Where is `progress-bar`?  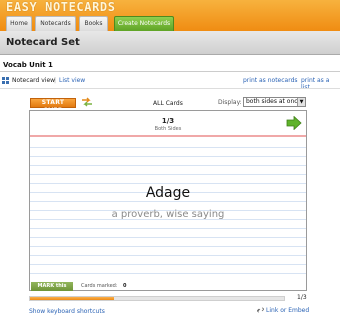 progress-bar is located at coordinates (157, 298).